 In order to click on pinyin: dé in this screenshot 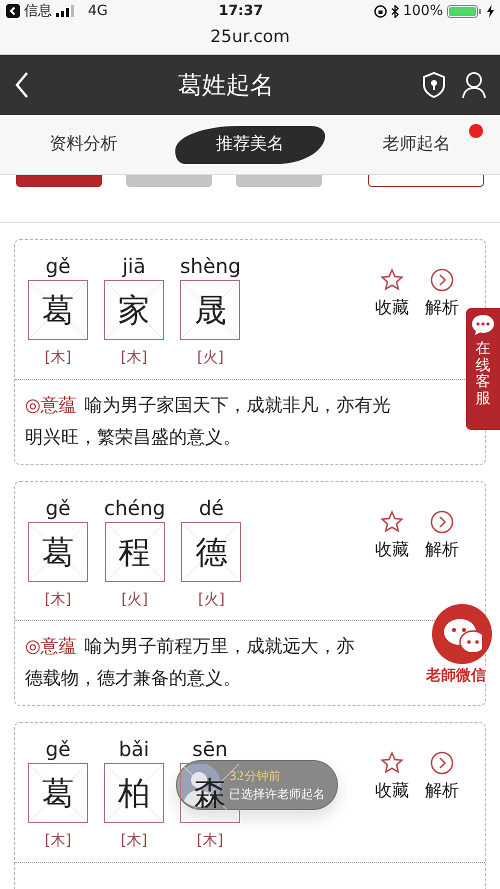, I will do `click(211, 508)`.